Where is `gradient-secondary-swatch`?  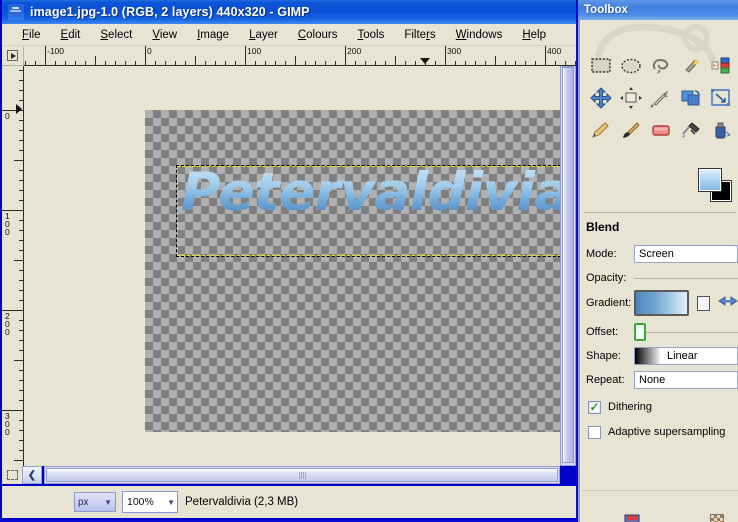
gradient-secondary-swatch is located at coordinates (703, 303).